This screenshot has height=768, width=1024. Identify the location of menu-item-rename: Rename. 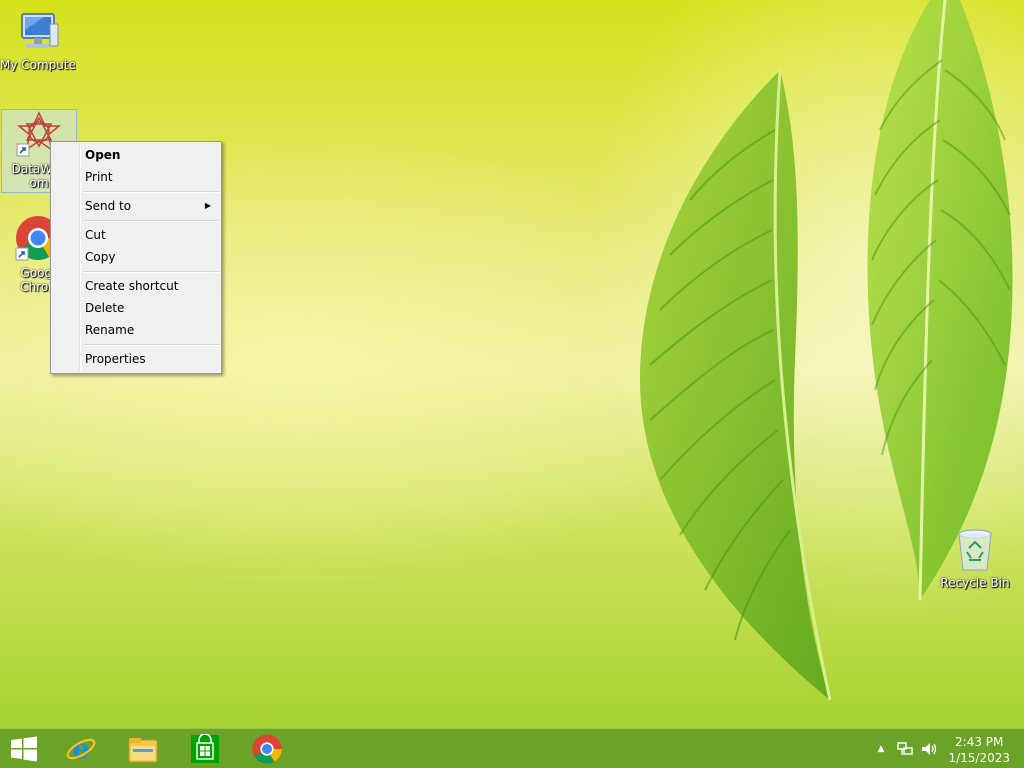
(136, 330).